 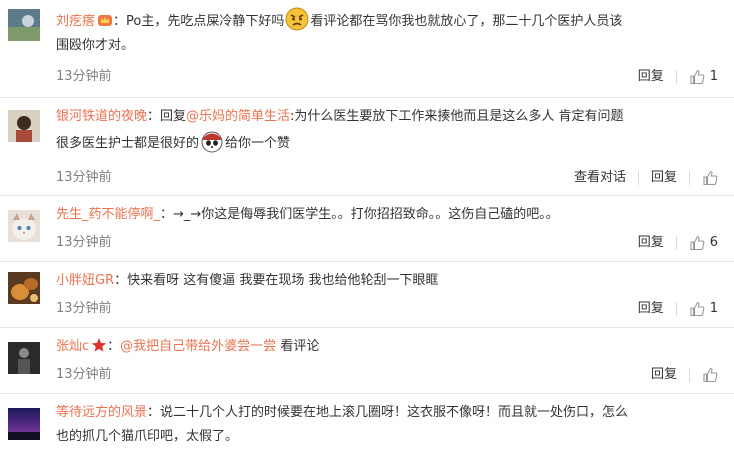 I want to click on comment-actions: 回复, so click(x=684, y=375).